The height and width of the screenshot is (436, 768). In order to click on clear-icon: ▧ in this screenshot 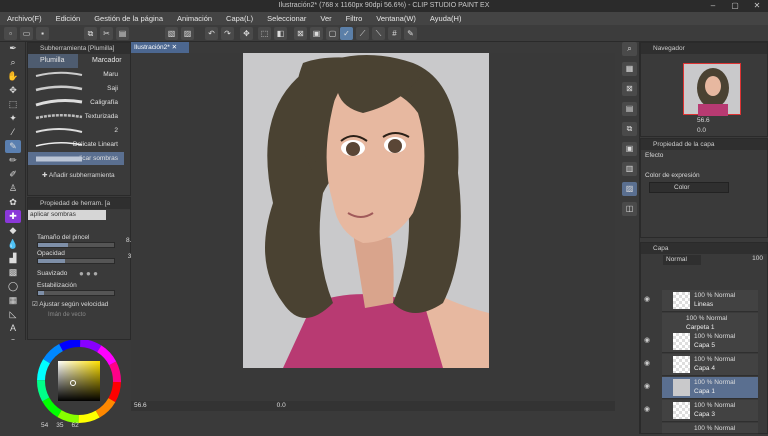, I will do `click(171, 33)`.